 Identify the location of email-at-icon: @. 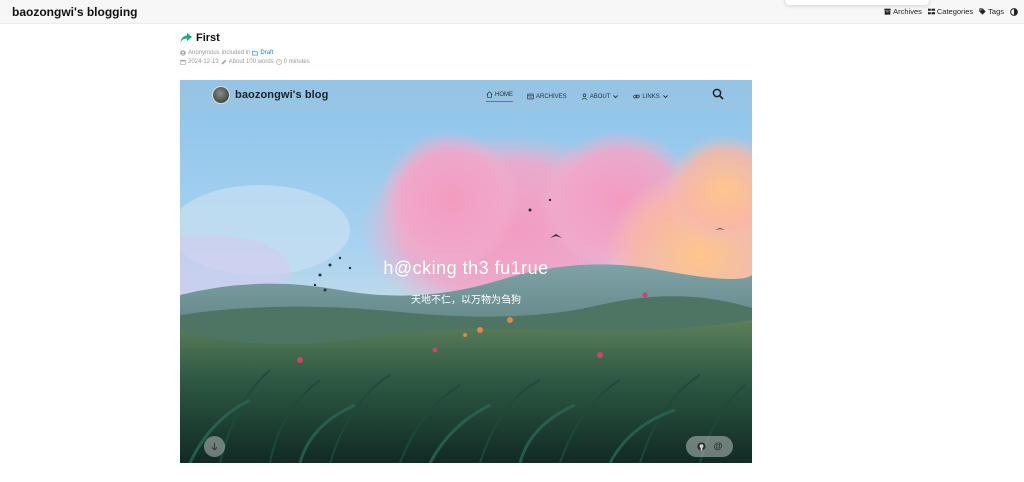
(718, 446).